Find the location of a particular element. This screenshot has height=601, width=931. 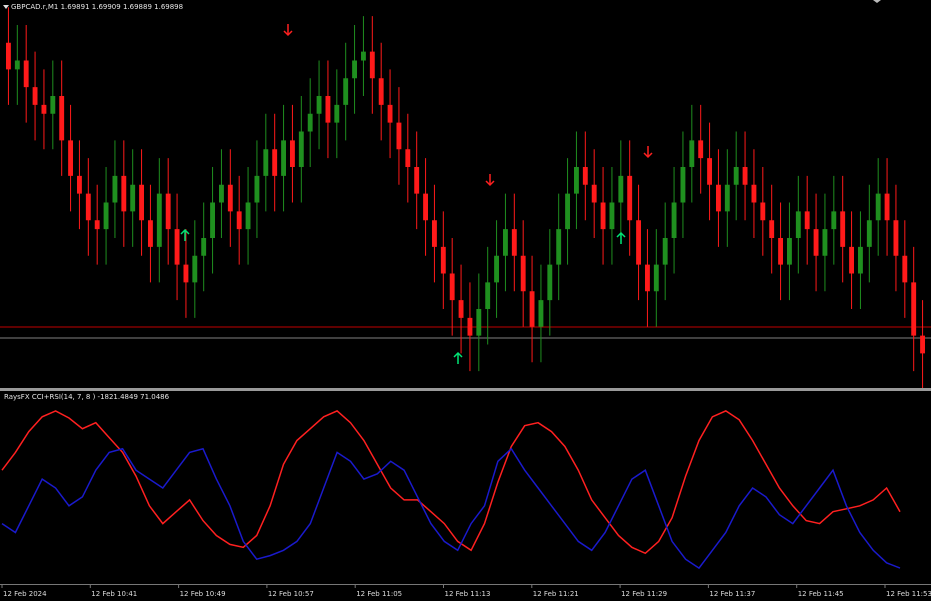

chevron-down-icon is located at coordinates (877, 1).